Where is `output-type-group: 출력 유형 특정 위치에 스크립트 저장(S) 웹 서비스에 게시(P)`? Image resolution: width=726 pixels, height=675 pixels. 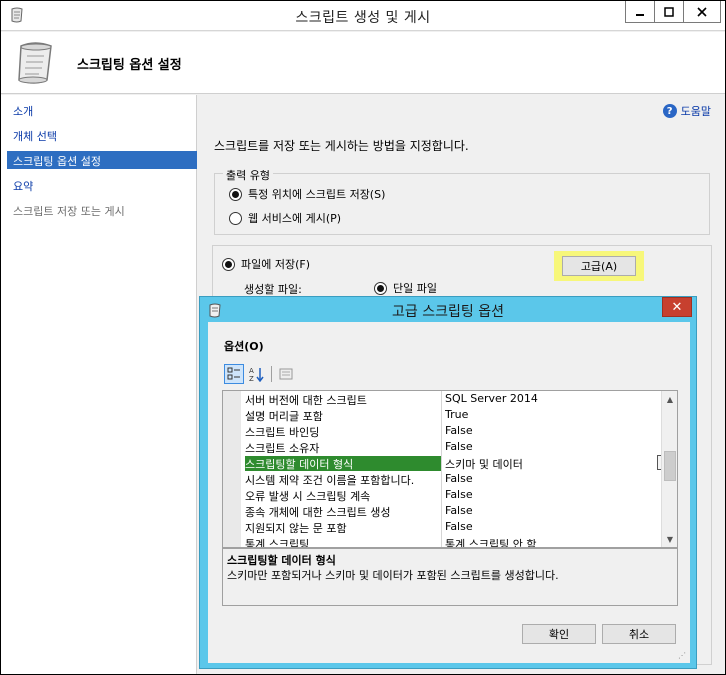
output-type-group: 출력 유형 특정 위치에 스크립트 저장(S) 웹 서비스에 게시(P) is located at coordinates (462, 201).